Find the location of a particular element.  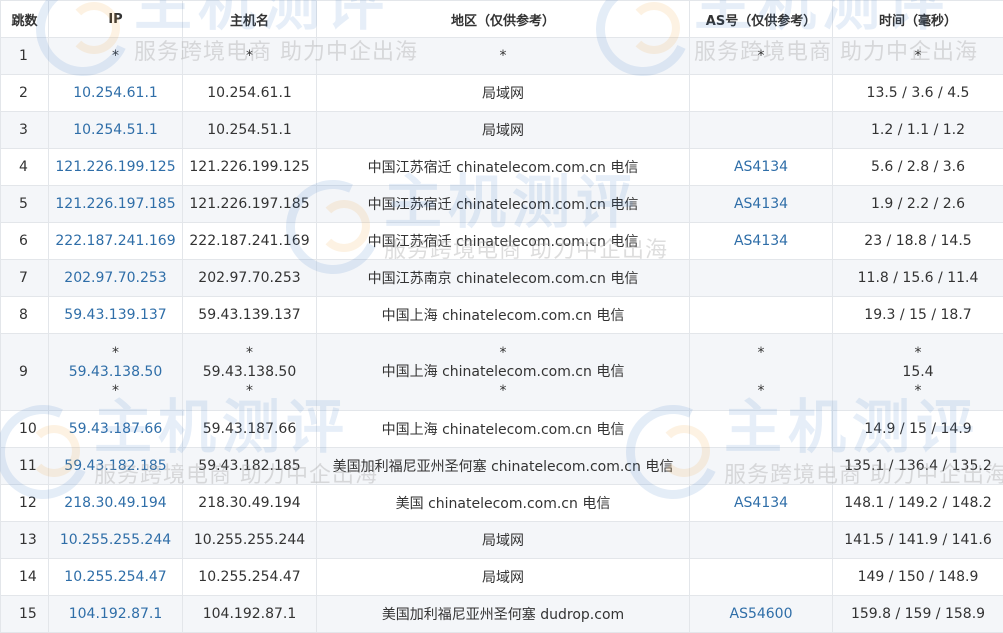

ip-cell: 121.226.197.185 is located at coordinates (116, 204).